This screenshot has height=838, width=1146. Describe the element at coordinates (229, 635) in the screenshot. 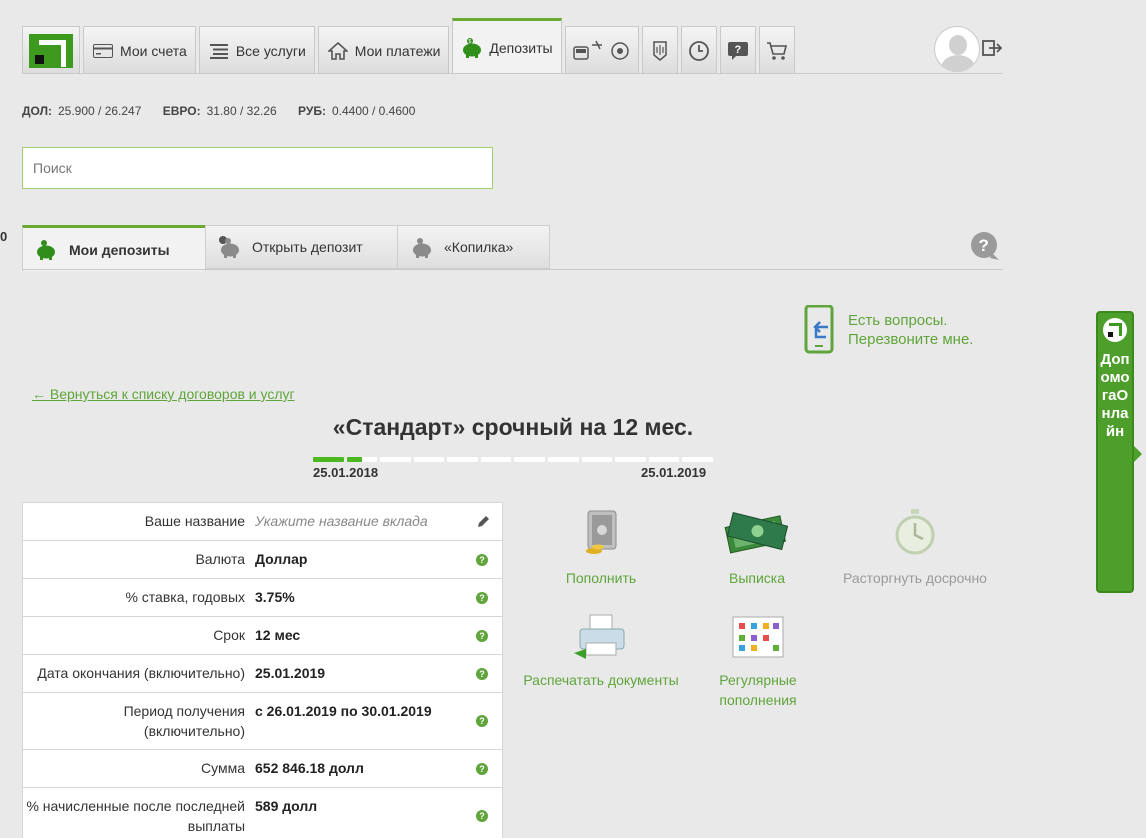

I see `detail-label: Срок` at that location.